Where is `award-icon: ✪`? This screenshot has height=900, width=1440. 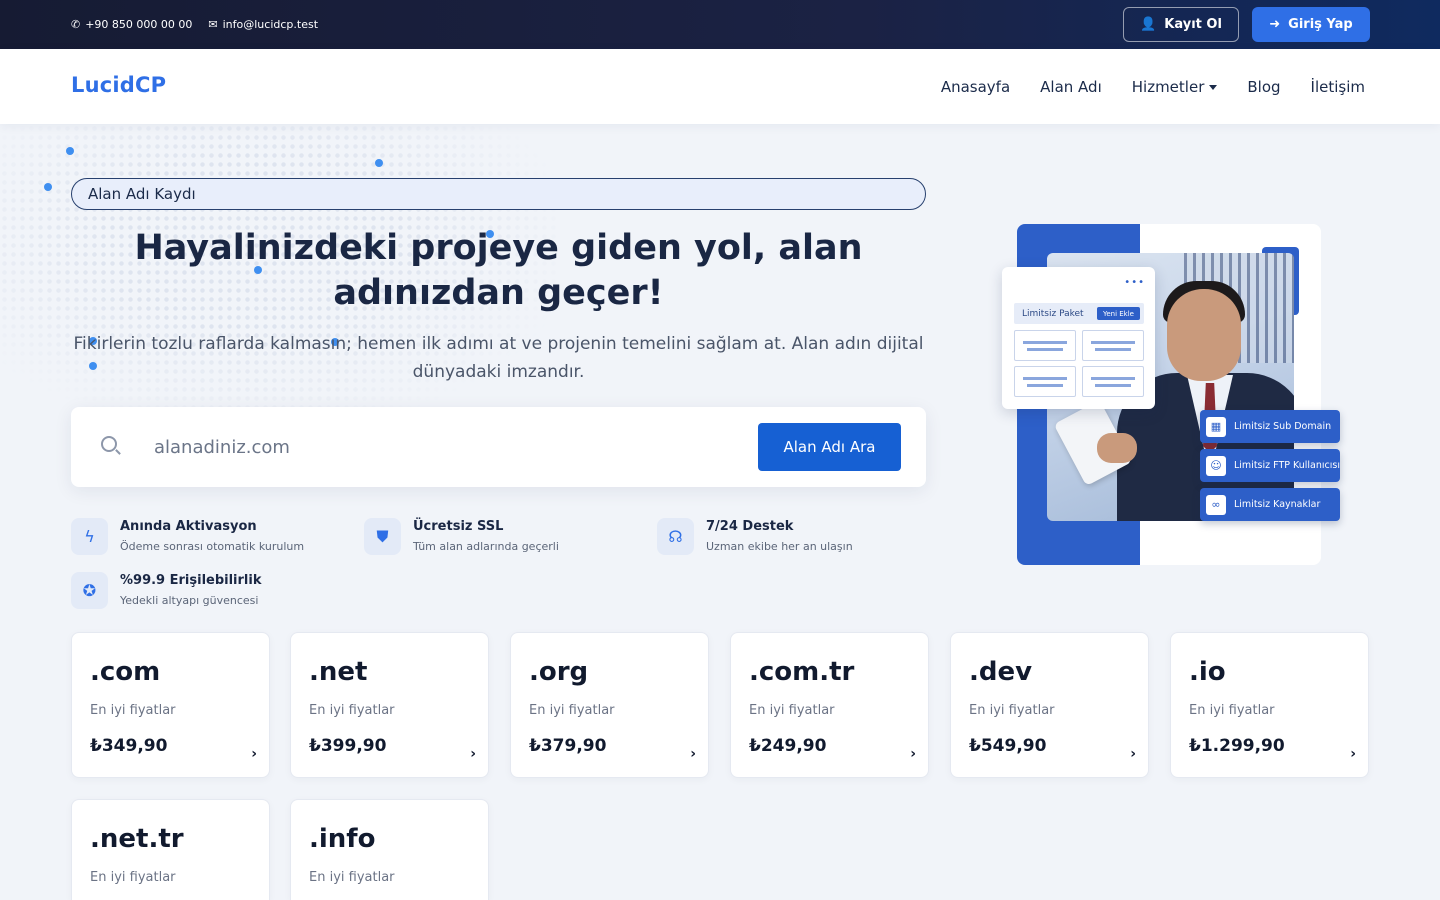 award-icon: ✪ is located at coordinates (89, 590).